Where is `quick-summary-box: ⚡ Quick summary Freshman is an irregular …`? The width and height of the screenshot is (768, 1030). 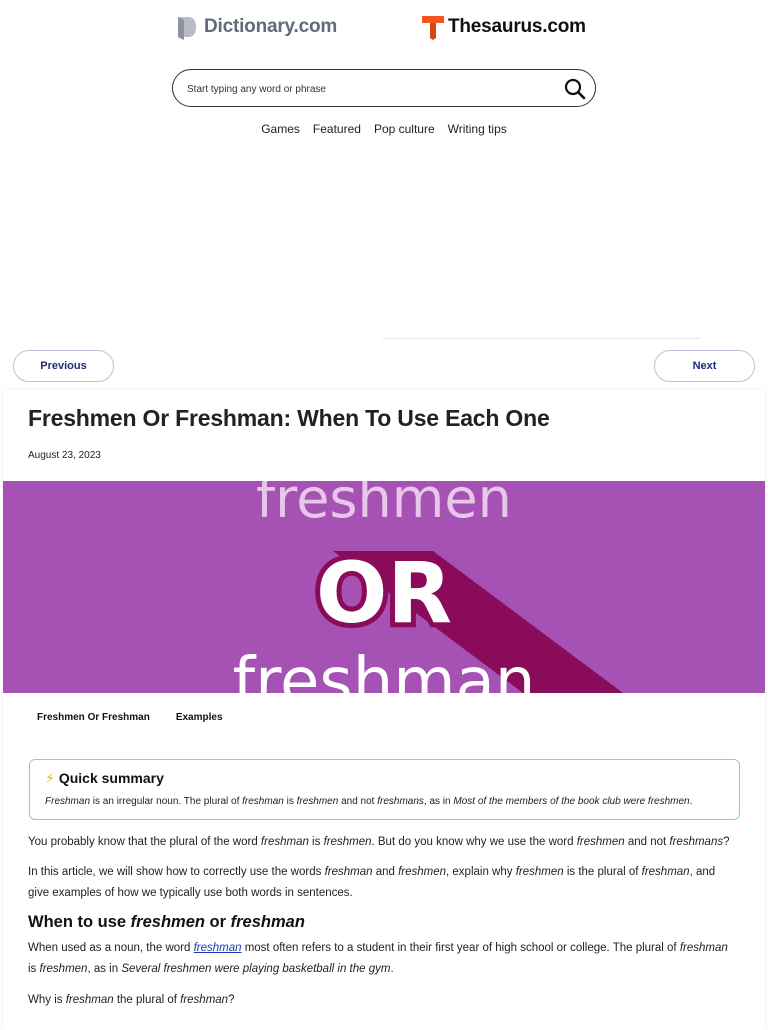
quick-summary-box: ⚡ Quick summary Freshman is an irregular … is located at coordinates (384, 789).